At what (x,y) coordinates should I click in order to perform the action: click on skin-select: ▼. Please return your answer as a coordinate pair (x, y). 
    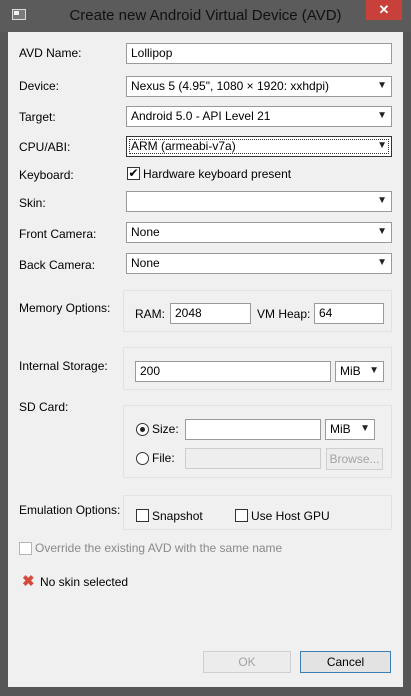
    Looking at the image, I should click on (259, 201).